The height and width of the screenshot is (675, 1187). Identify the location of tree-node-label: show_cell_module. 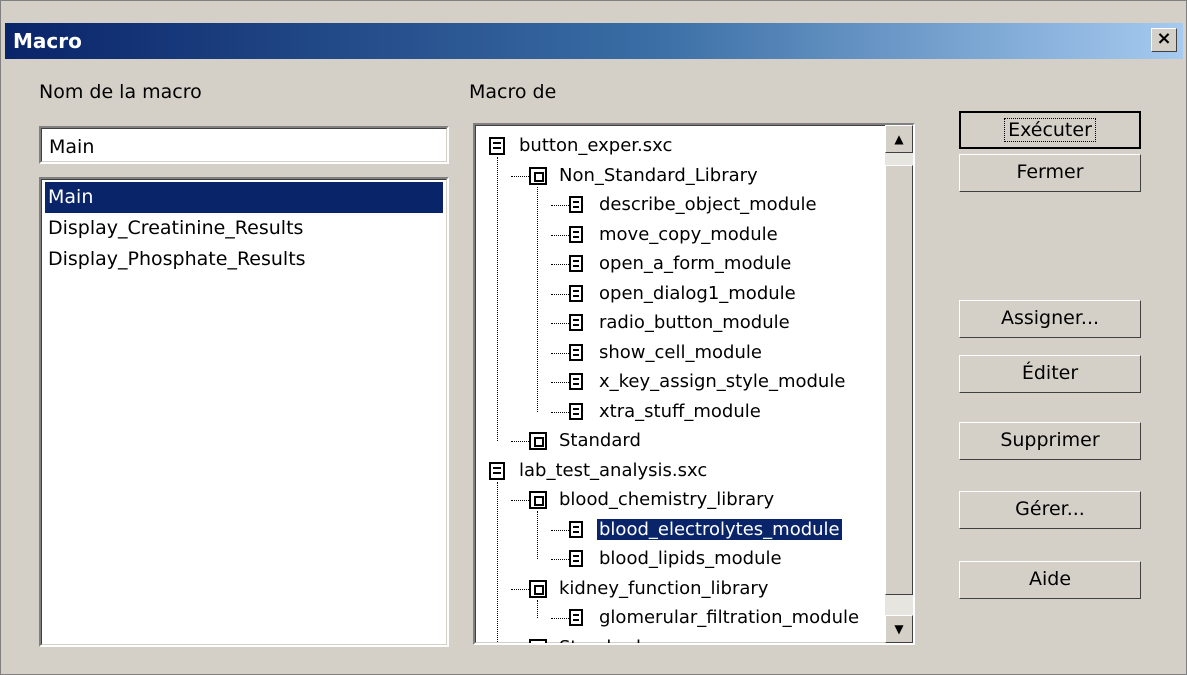
(680, 352).